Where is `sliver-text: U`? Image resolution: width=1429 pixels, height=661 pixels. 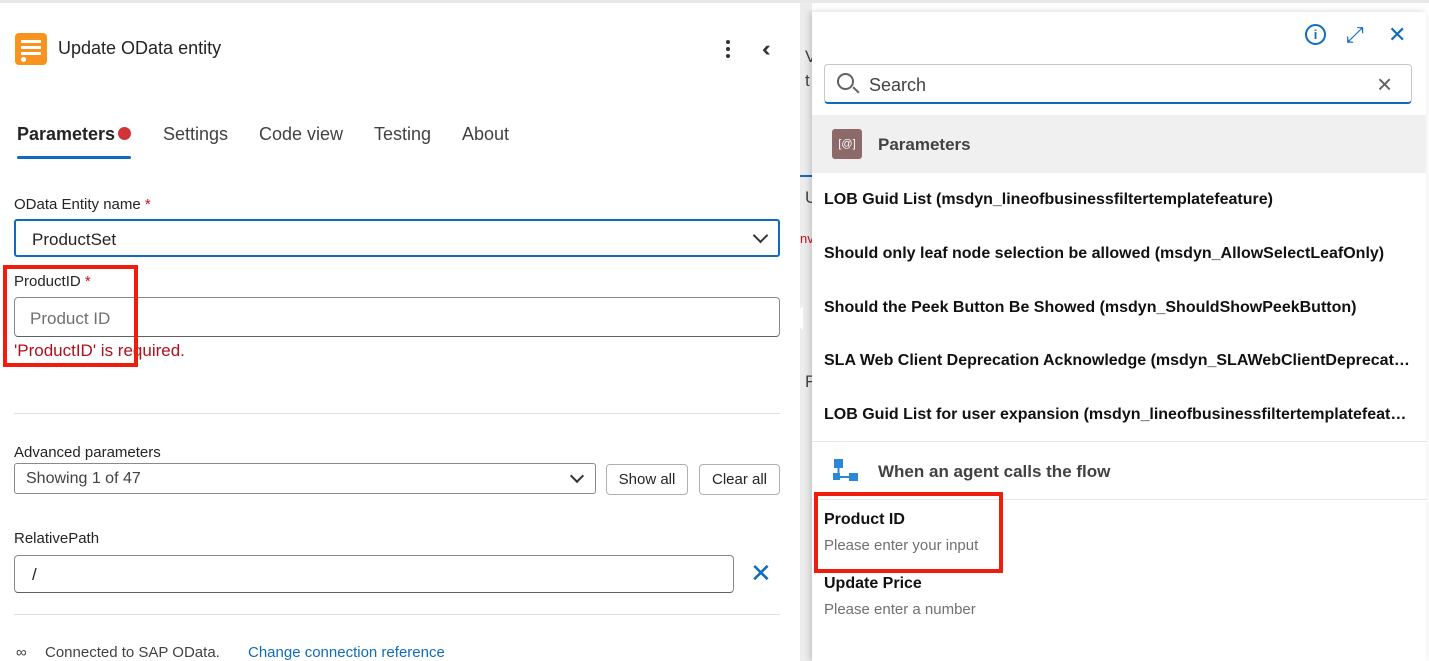 sliver-text: U is located at coordinates (808, 197).